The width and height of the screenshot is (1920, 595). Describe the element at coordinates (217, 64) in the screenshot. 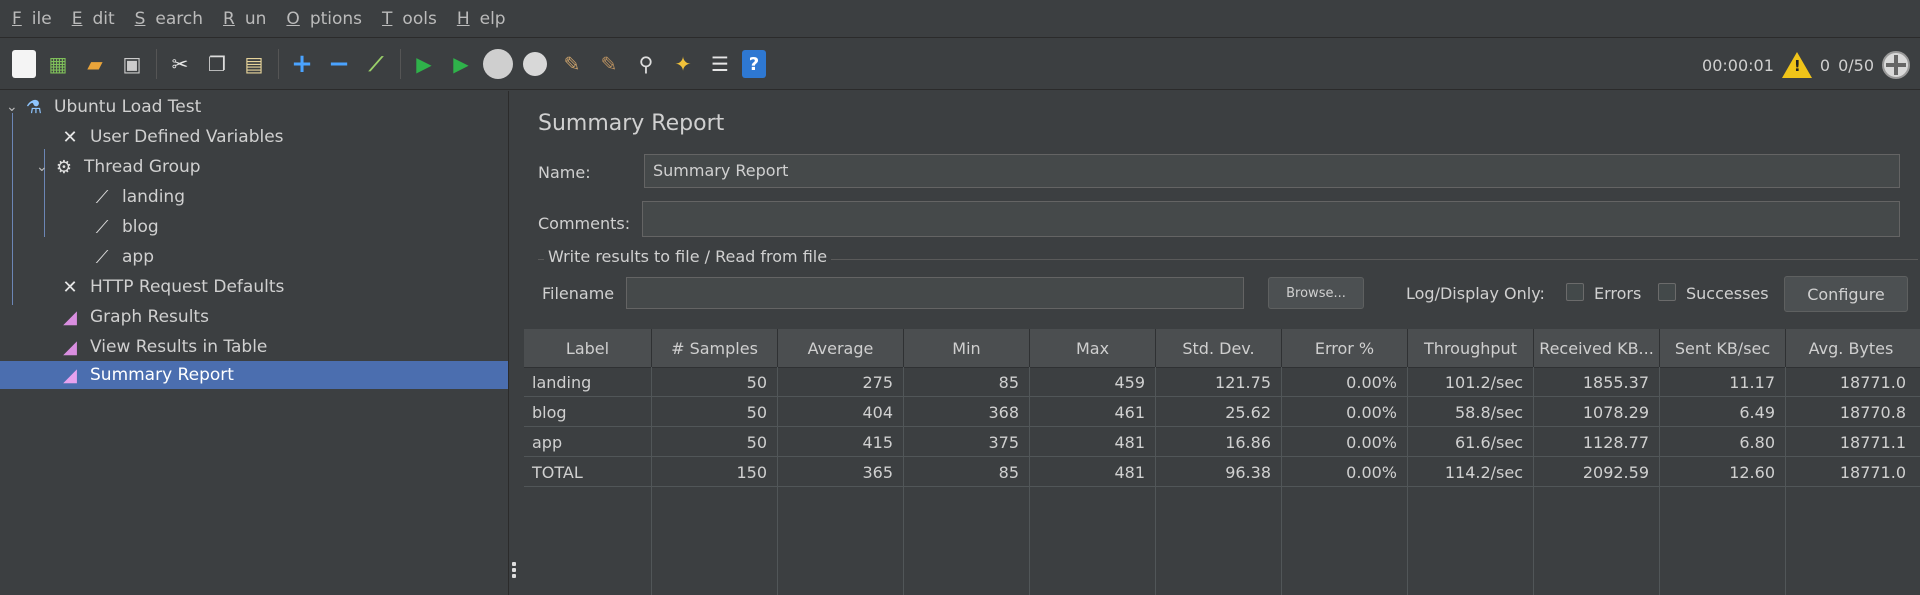

I see `copy-icon: ❐` at that location.